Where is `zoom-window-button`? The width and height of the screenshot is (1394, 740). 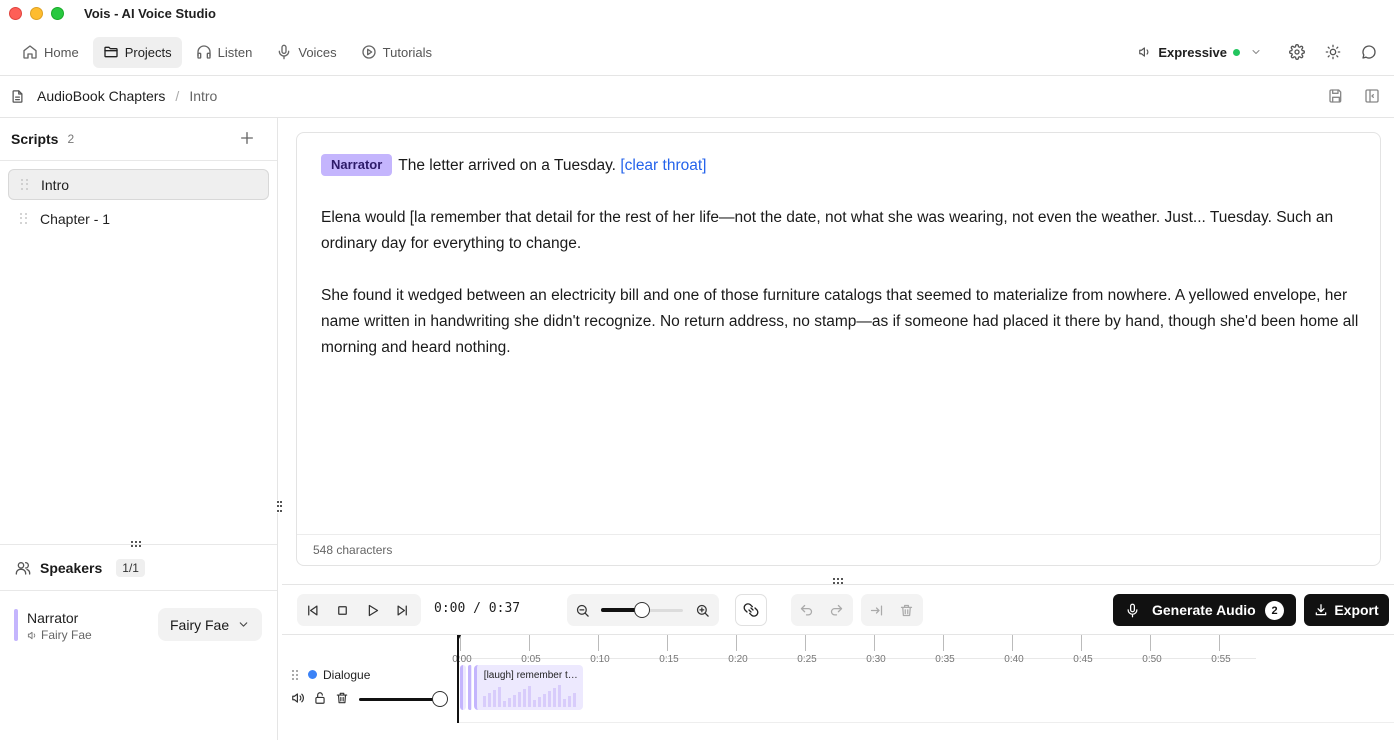 zoom-window-button is located at coordinates (57, 13).